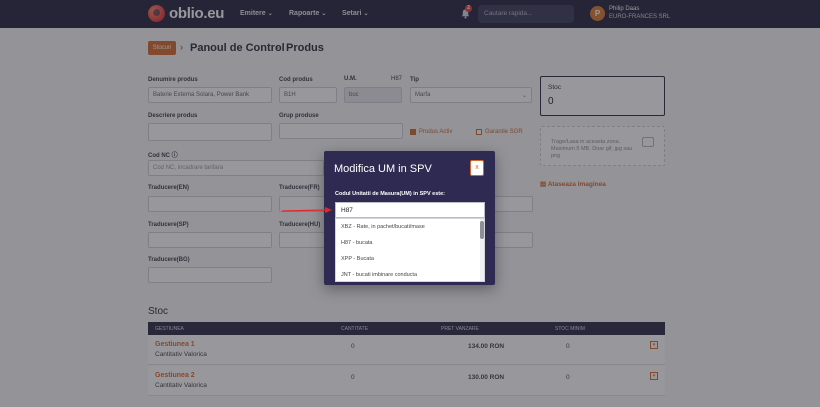  I want to click on um-code-input: H87, so click(410, 210).